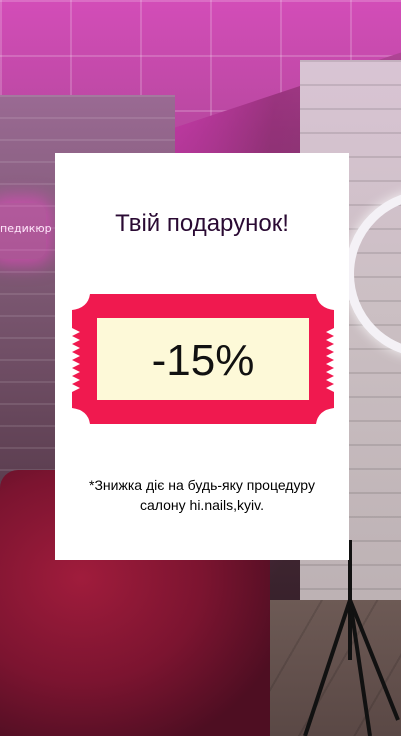 This screenshot has height=736, width=401. What do you see at coordinates (203, 360) in the screenshot?
I see `discount-value: -15%` at bounding box center [203, 360].